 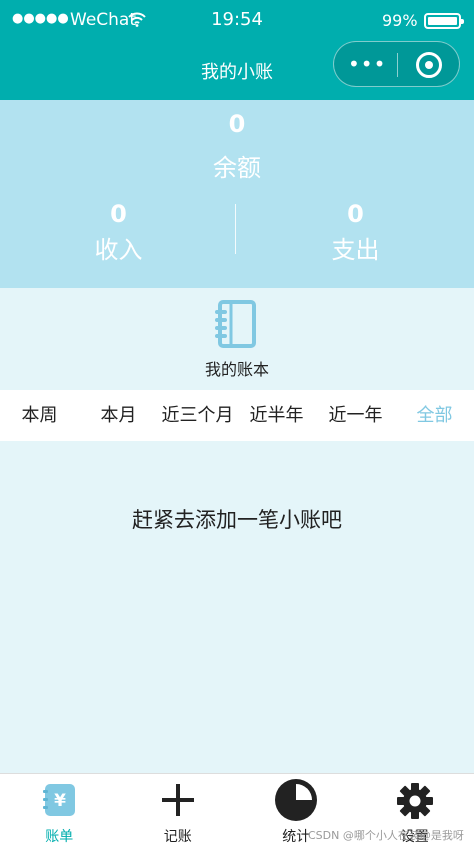 I want to click on tab-label: 记账, so click(x=177, y=837).